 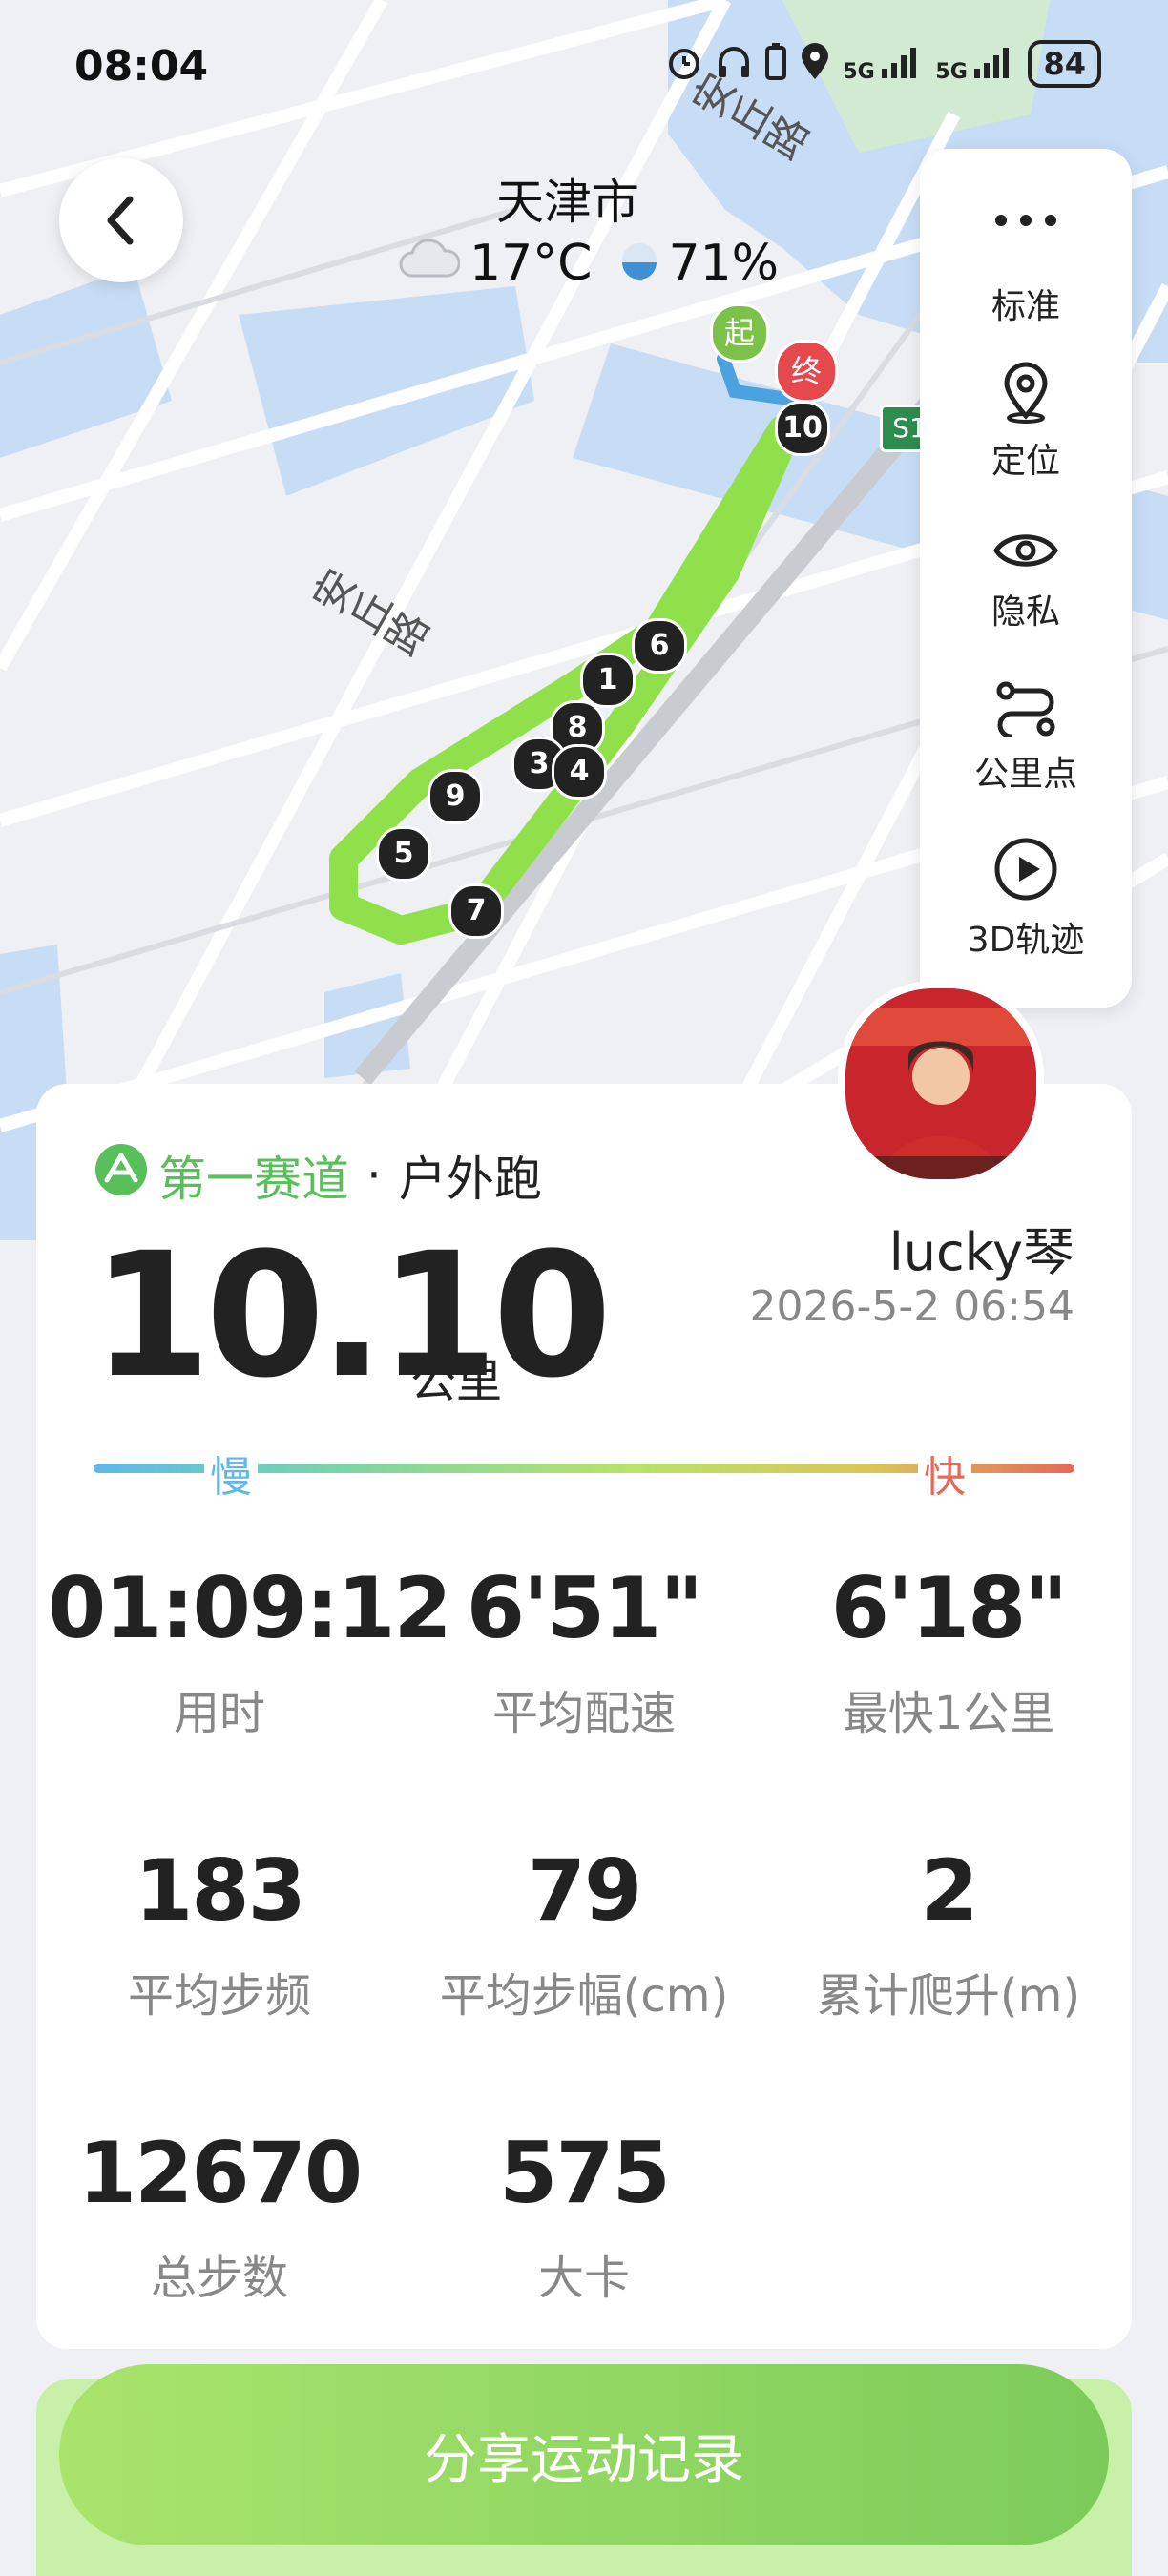 I want to click on more-icon, so click(x=1001, y=220).